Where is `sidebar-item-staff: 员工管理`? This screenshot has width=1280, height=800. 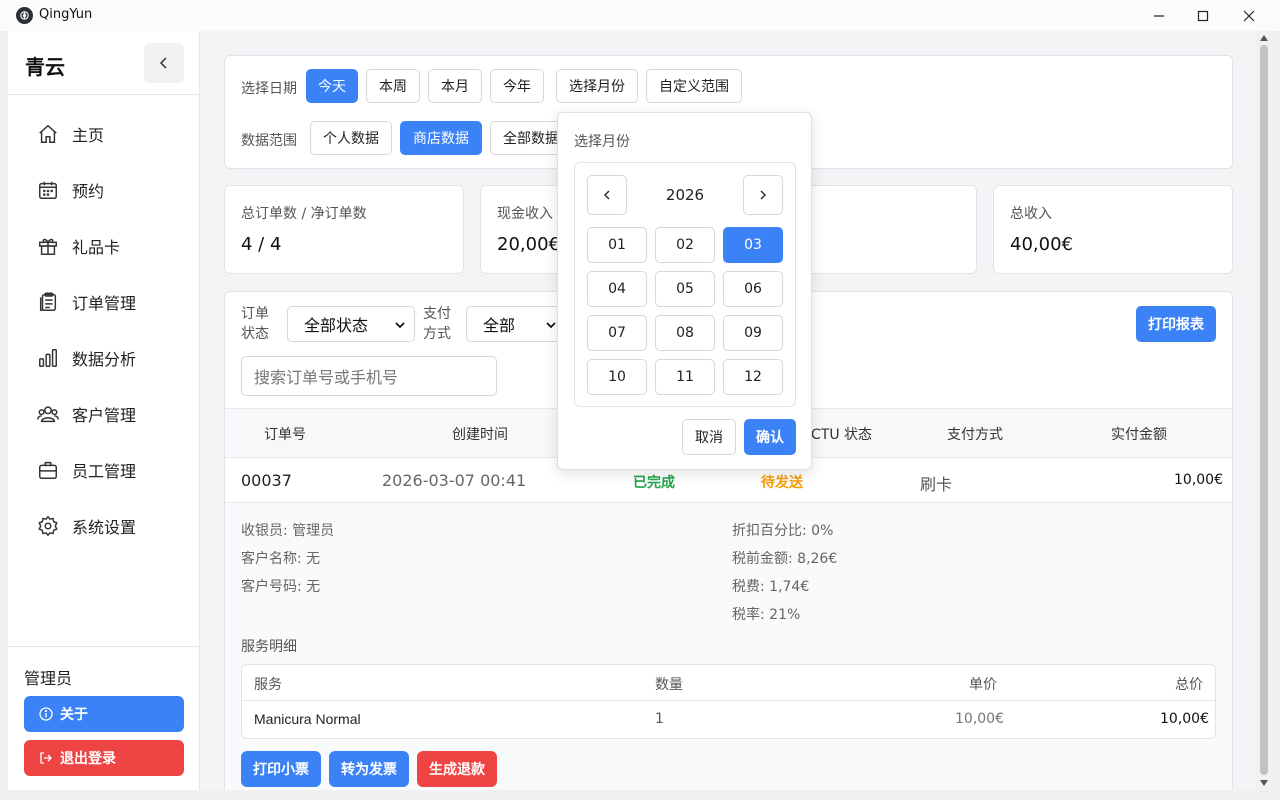 sidebar-item-staff: 员工管理 is located at coordinates (104, 470).